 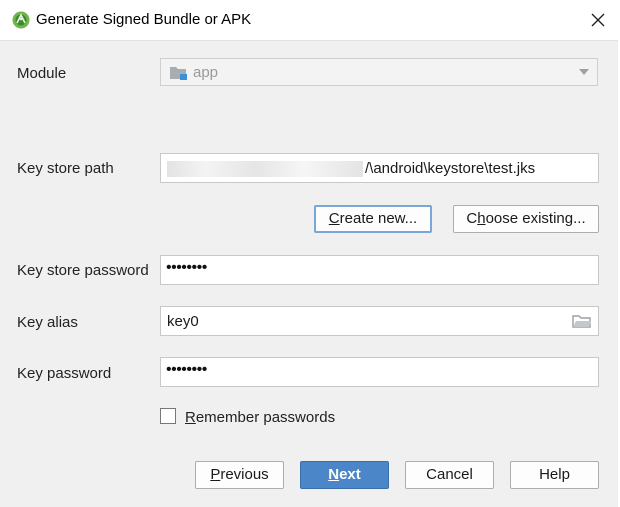 I want to click on help-button: Help, so click(x=554, y=475).